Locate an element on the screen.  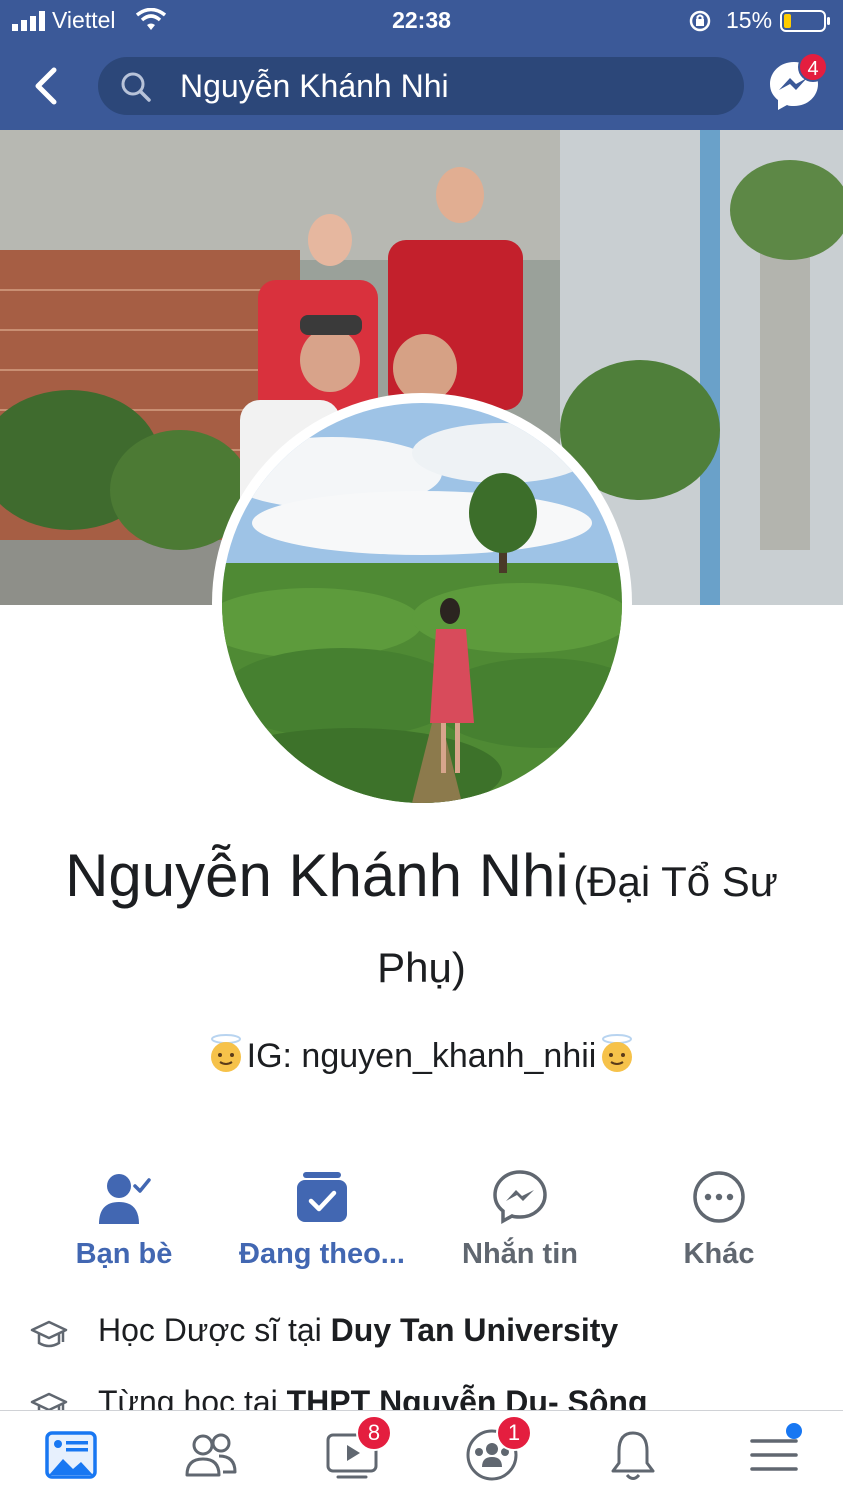
message-button: Nhắn tin is located at coordinates (520, 1223).